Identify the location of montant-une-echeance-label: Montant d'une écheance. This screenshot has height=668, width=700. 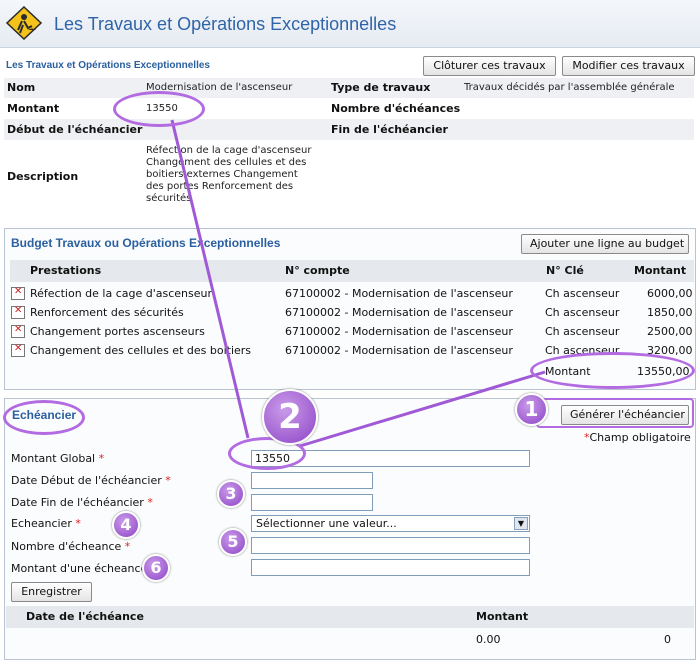
(79, 568).